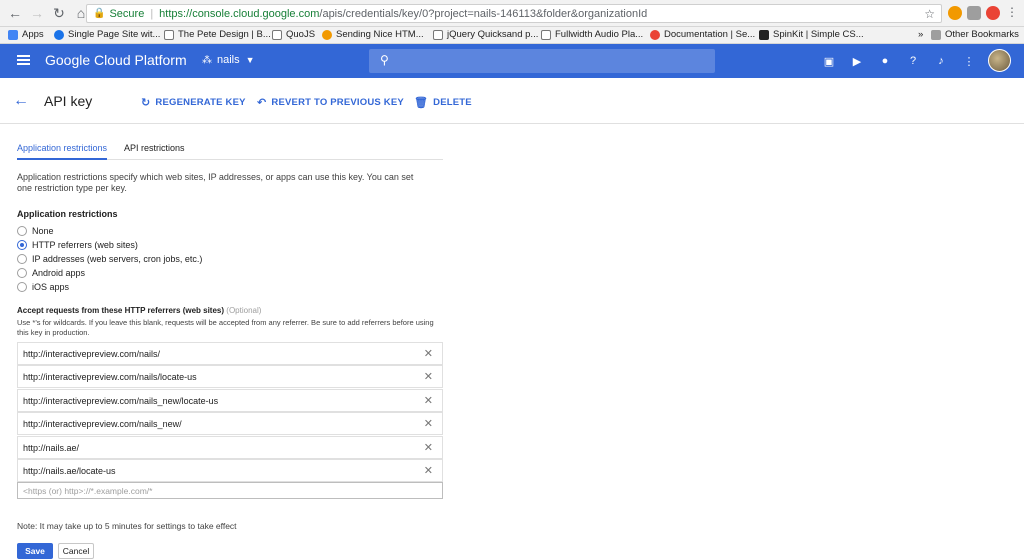  I want to click on referrer-row: http://nails.ae/locate-us ✕, so click(230, 470).